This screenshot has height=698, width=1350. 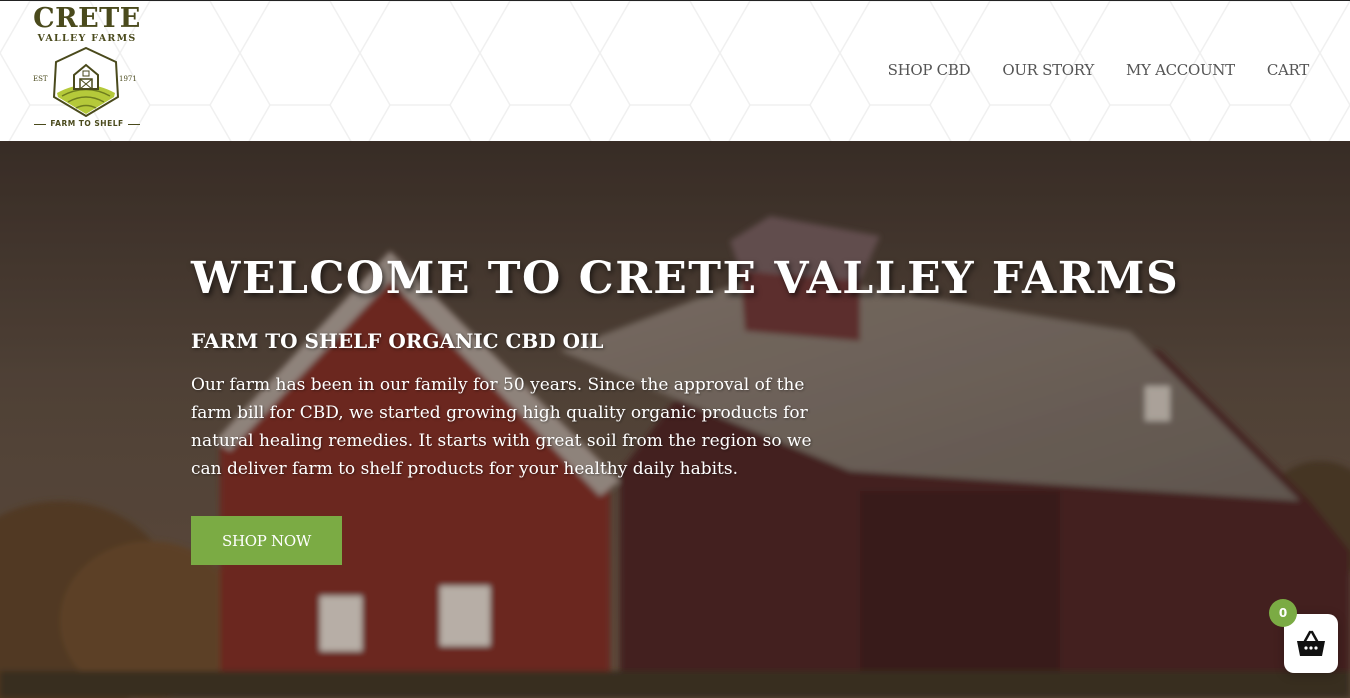 What do you see at coordinates (1288, 70) in the screenshot?
I see `nav-item-cart: CART` at bounding box center [1288, 70].